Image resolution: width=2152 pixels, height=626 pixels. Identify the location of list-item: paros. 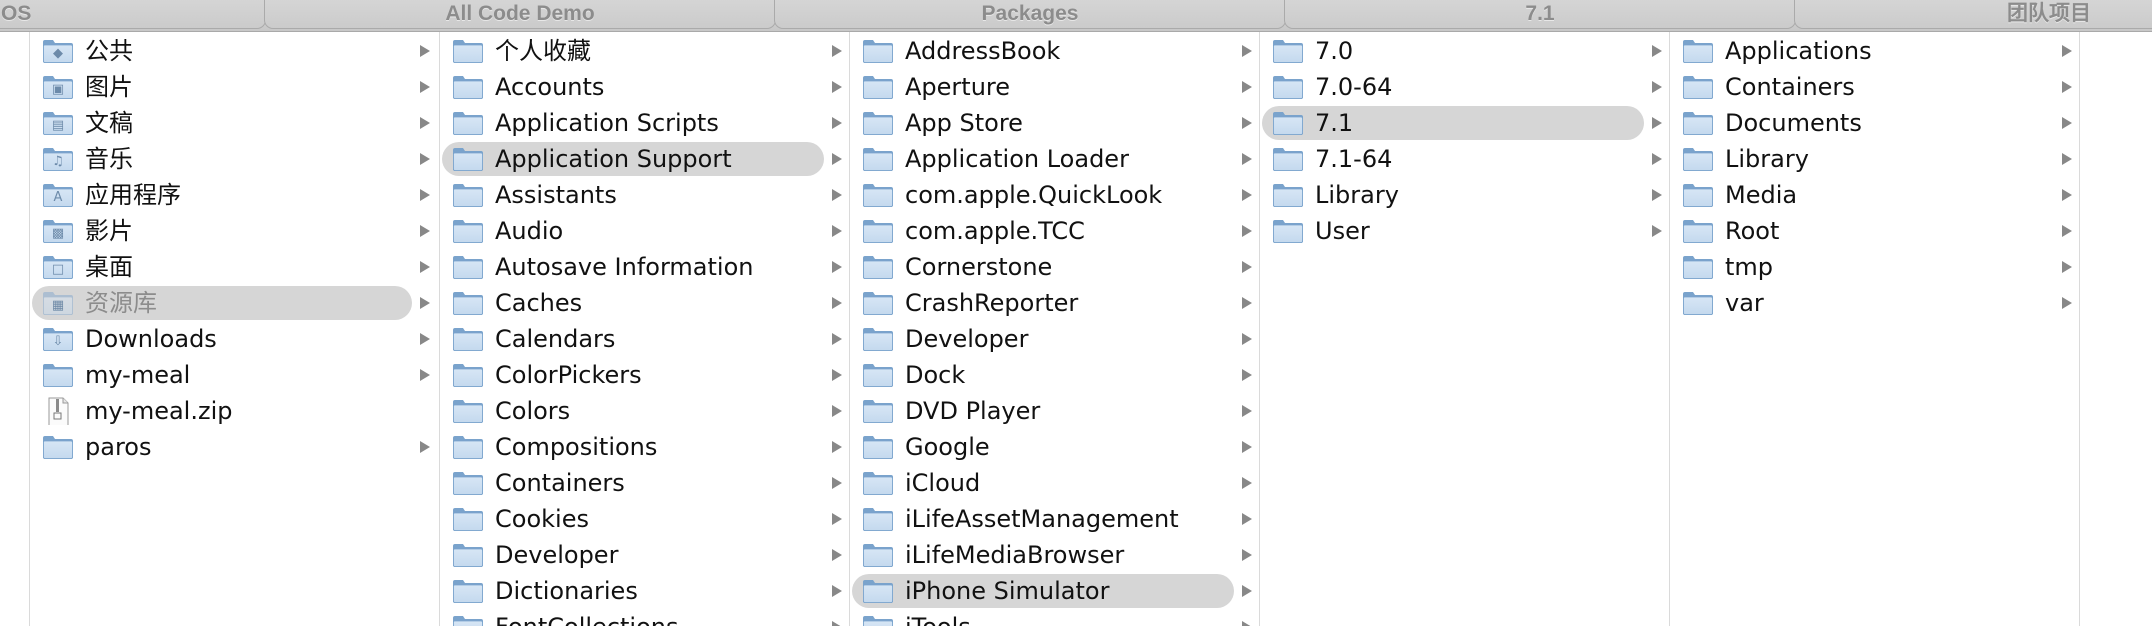
(234, 447).